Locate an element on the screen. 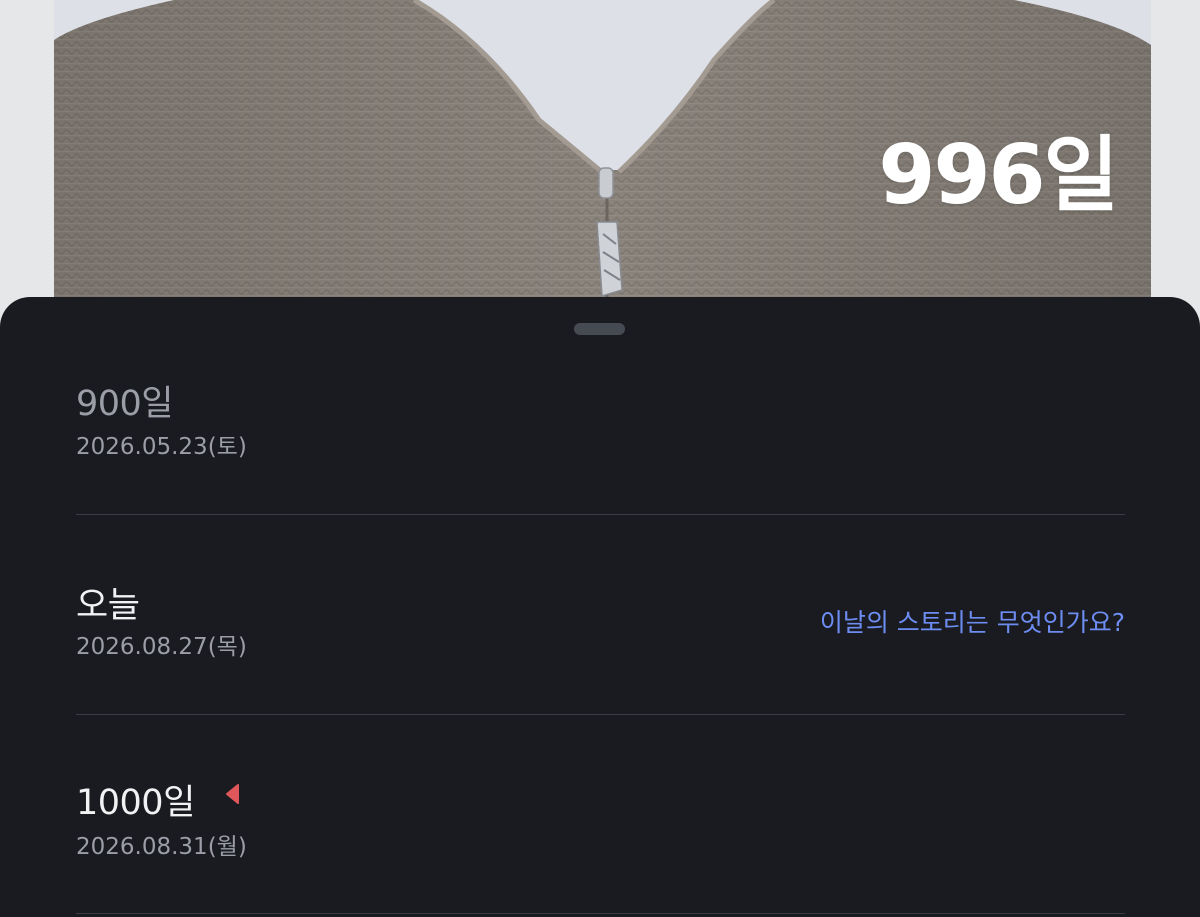 The height and width of the screenshot is (917, 1200). divider is located at coordinates (600, 913).